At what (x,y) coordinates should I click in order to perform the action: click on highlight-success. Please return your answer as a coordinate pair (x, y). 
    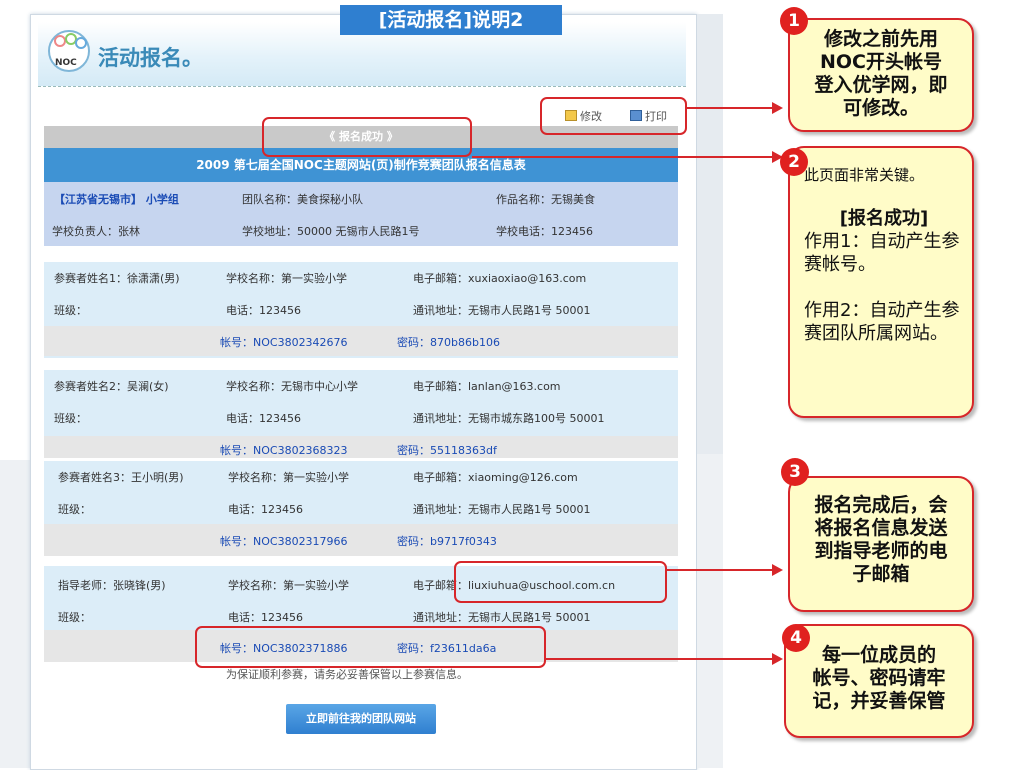
    Looking at the image, I should click on (367, 137).